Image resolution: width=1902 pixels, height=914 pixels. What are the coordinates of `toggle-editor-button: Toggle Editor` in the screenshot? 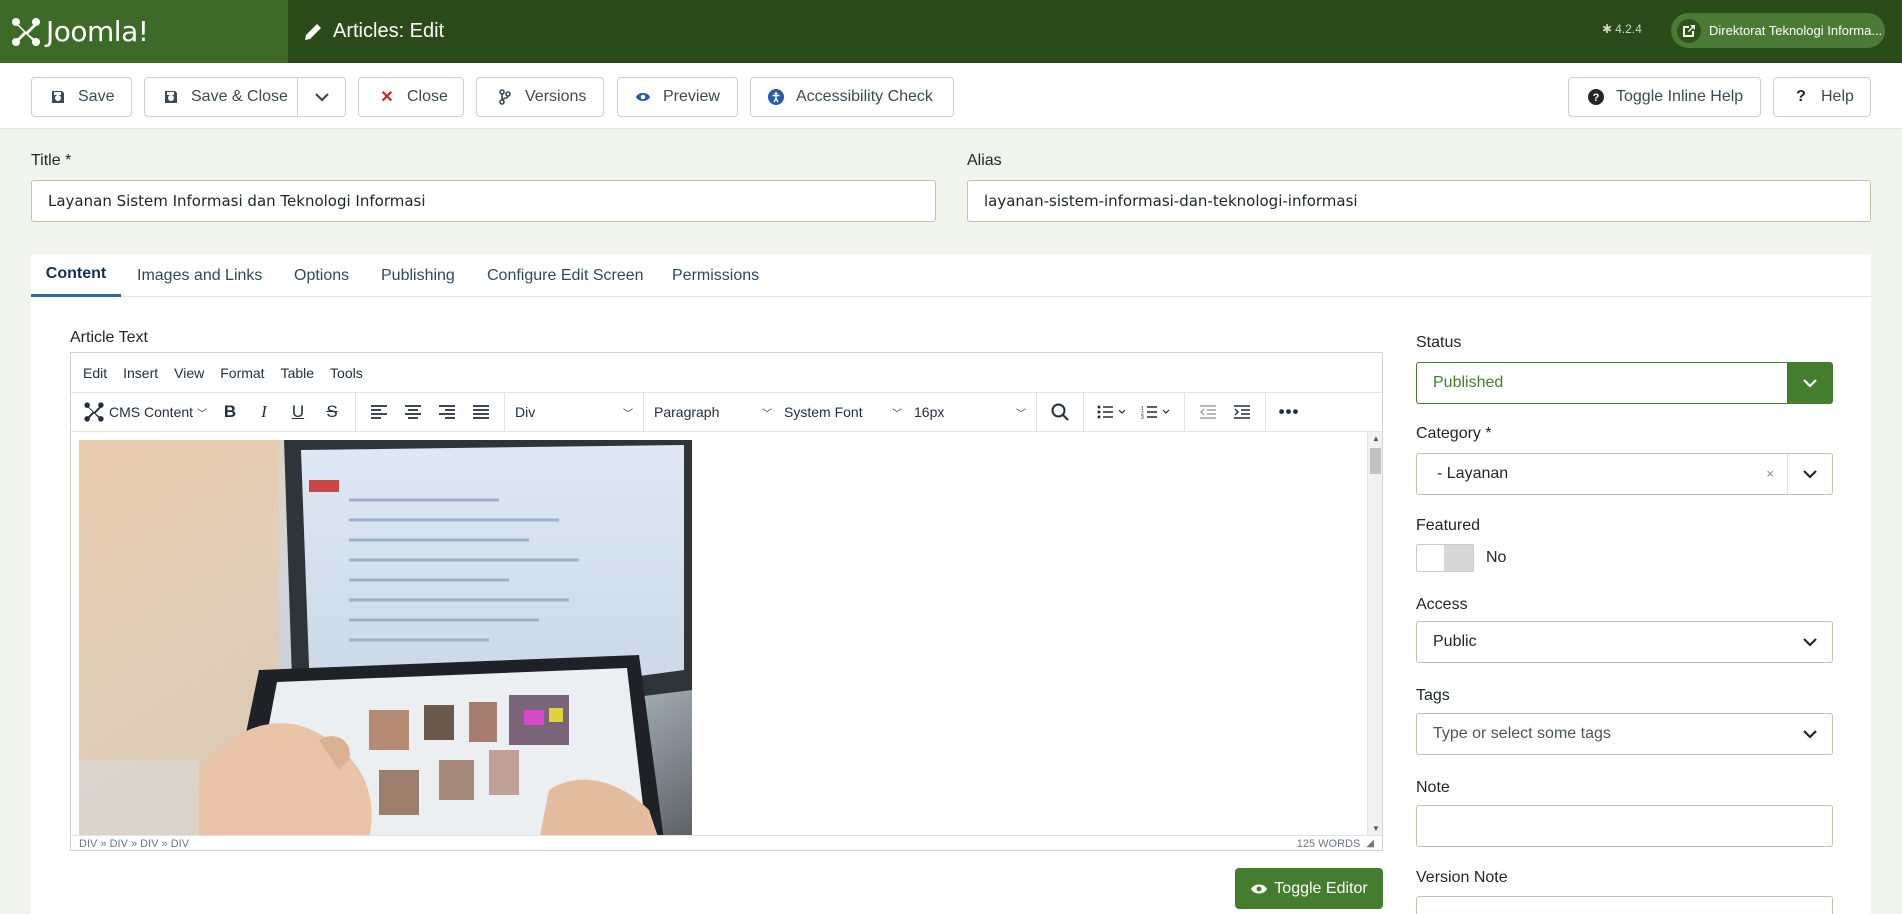 It's located at (1309, 888).